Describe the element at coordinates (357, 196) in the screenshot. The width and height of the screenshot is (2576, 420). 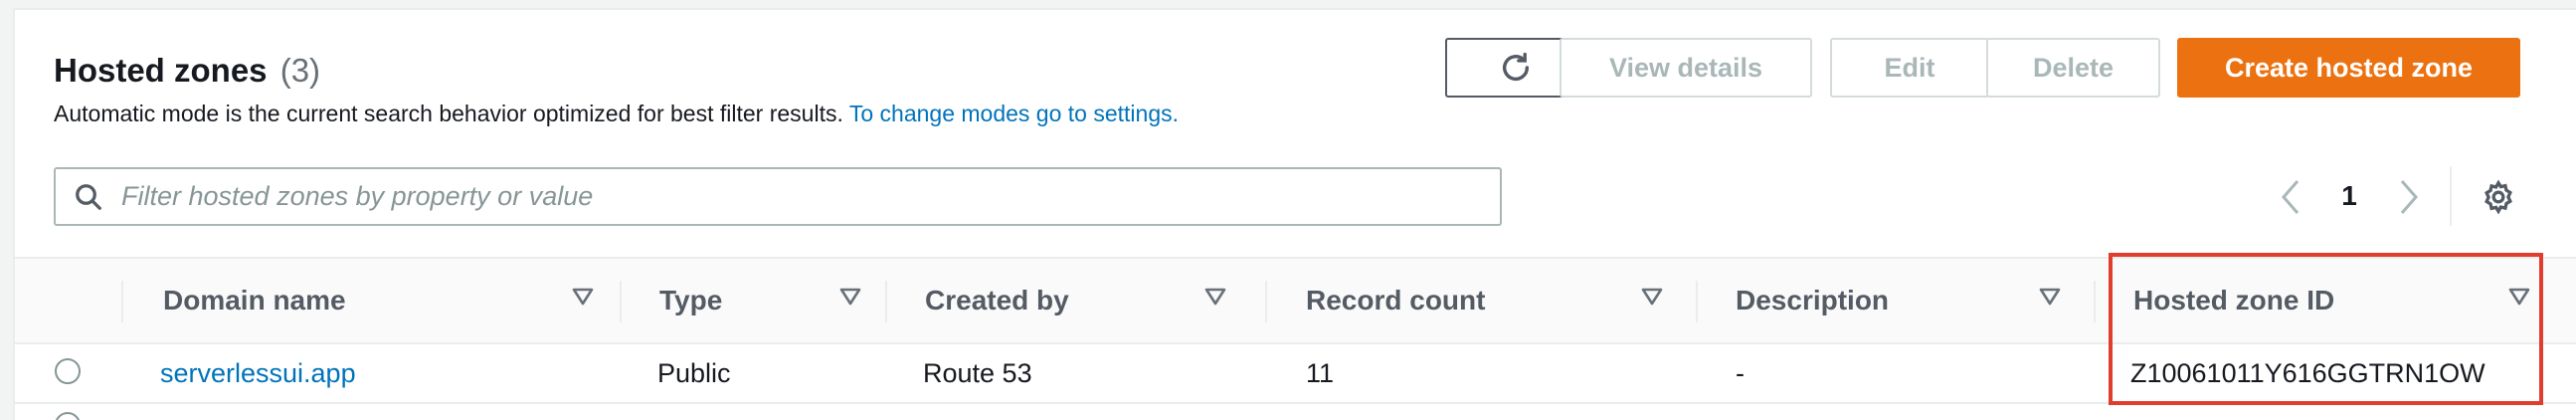
I see `search-input: Filter hosted zones by property or value` at that location.